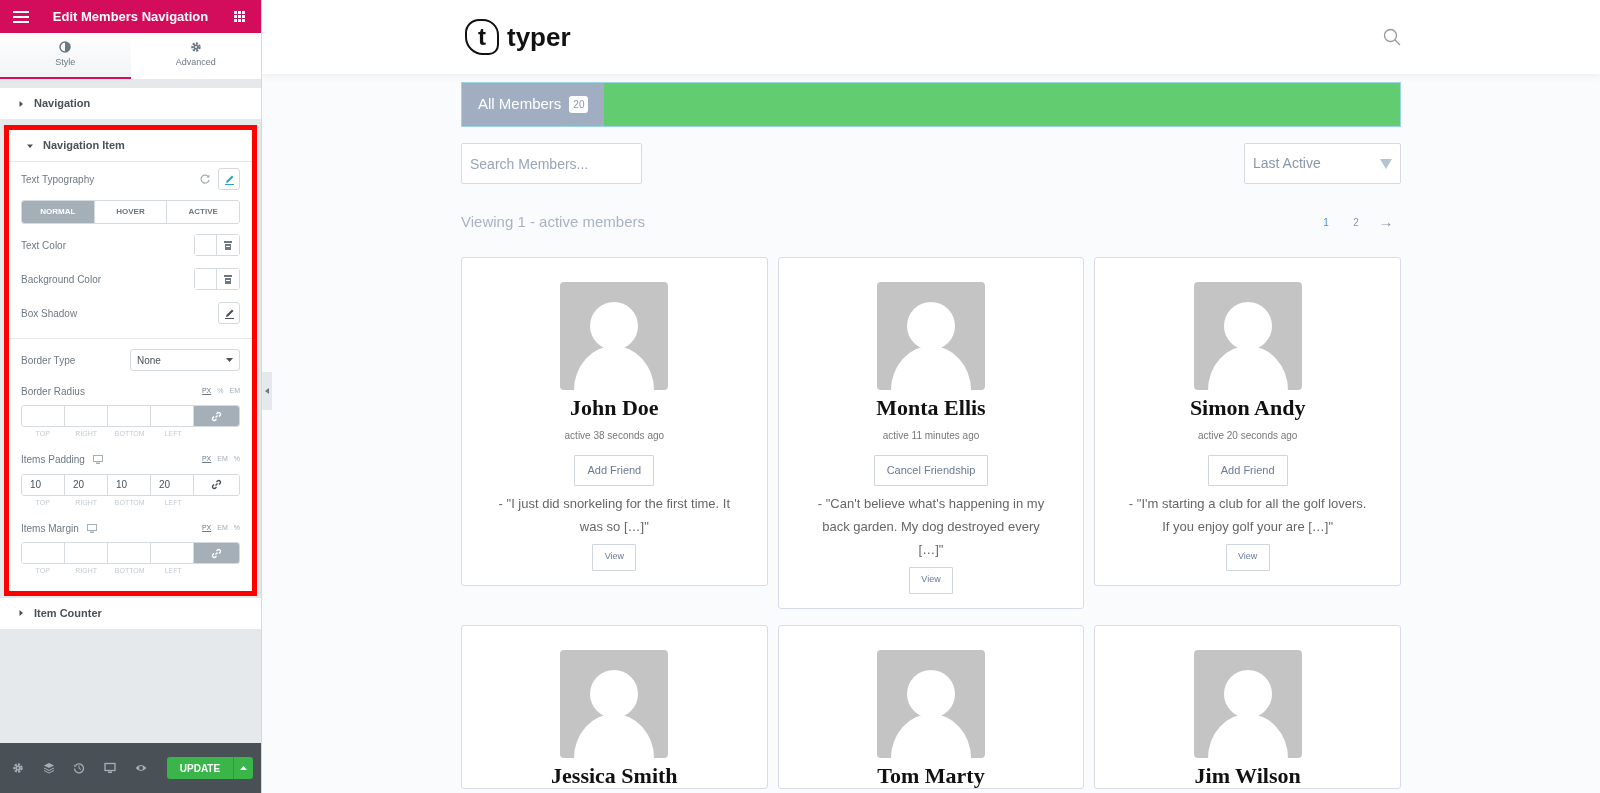  I want to click on control-label: Items Margin, so click(50, 528).